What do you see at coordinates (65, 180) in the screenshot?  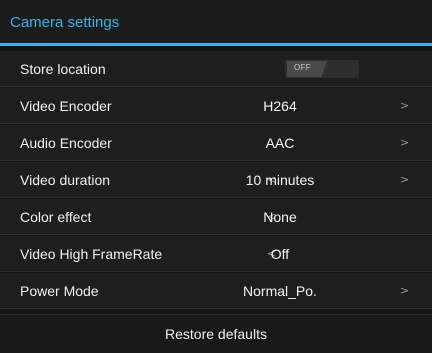 I see `setting-label: Video duration` at bounding box center [65, 180].